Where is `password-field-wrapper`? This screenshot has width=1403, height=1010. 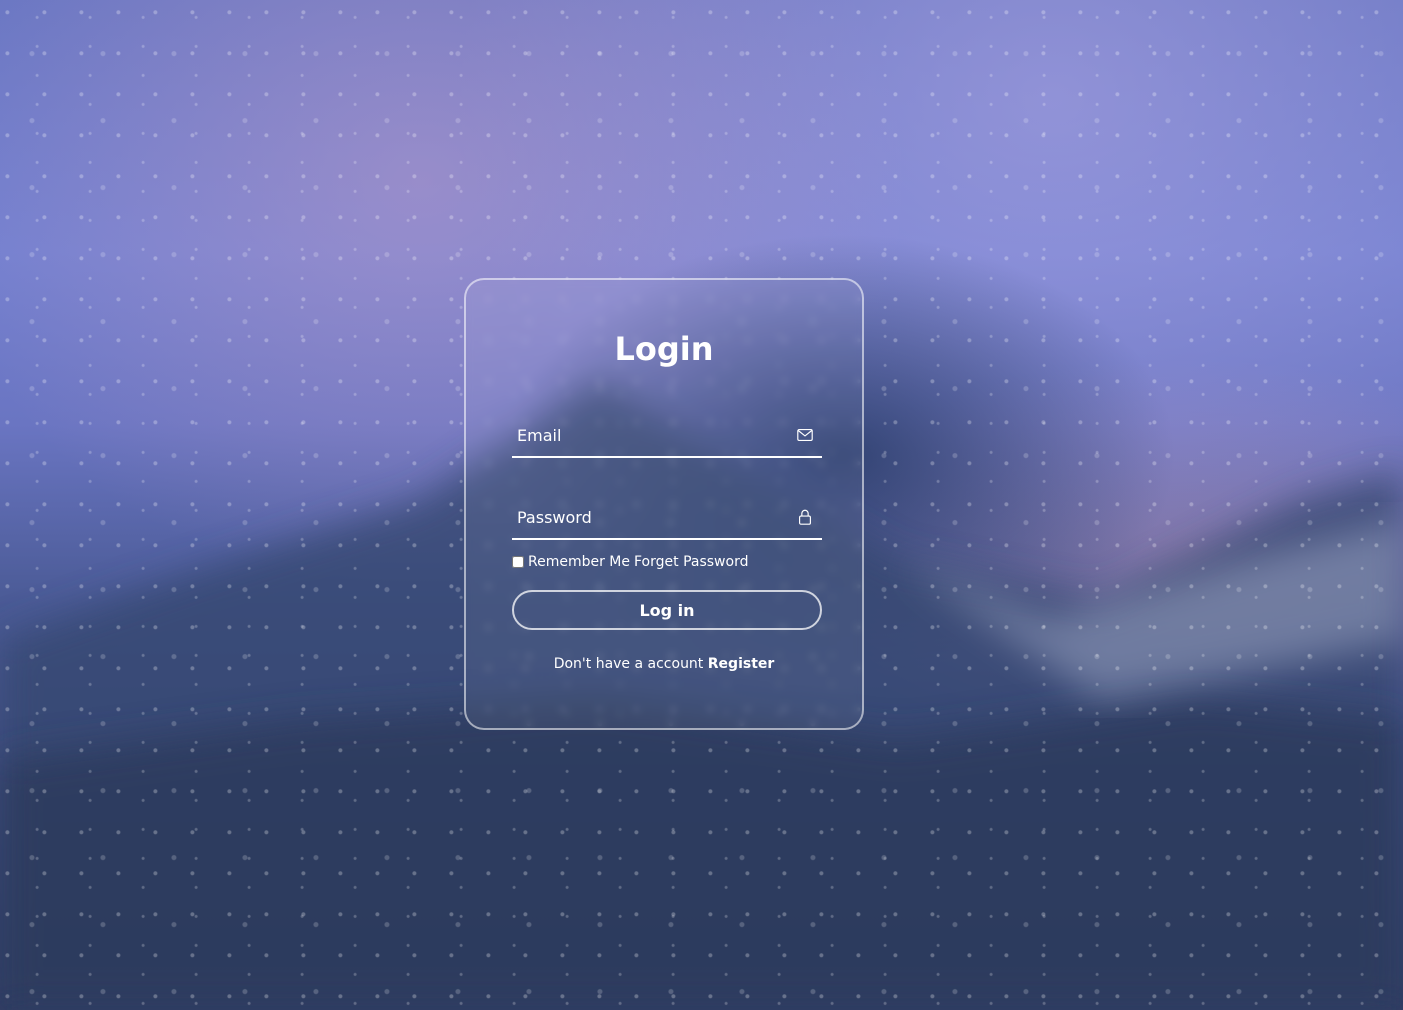
password-field-wrapper is located at coordinates (667, 519).